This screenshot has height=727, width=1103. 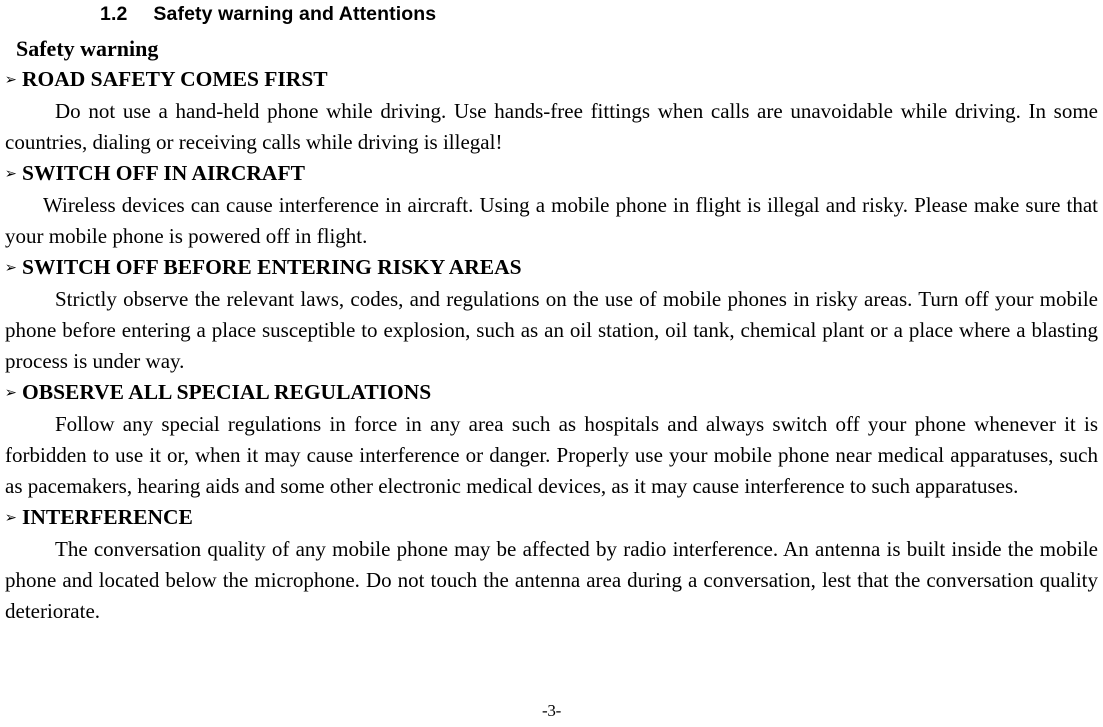 I want to click on bullet-heading-switch-off-risky-areas: ➢ SWITCH OFF BEFORE ENTERING RISKY AREAS, so click(x=551, y=268).